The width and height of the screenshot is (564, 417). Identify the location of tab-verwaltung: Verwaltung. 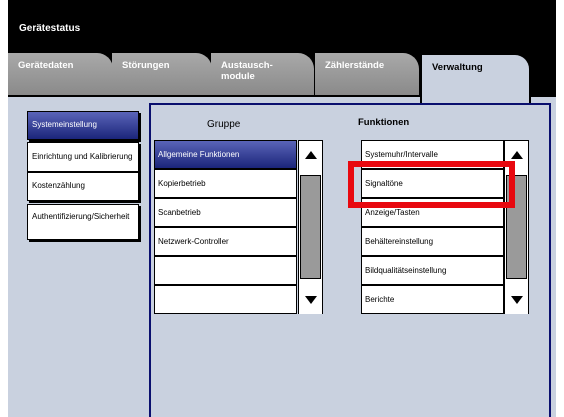
(475, 79).